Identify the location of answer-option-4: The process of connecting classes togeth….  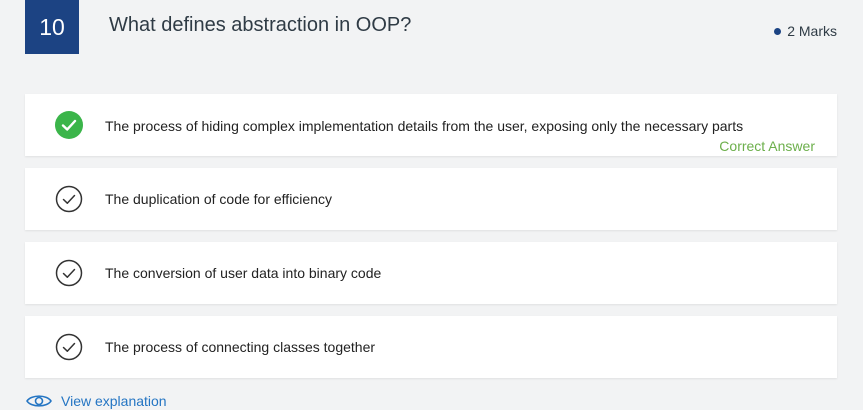
(431, 347).